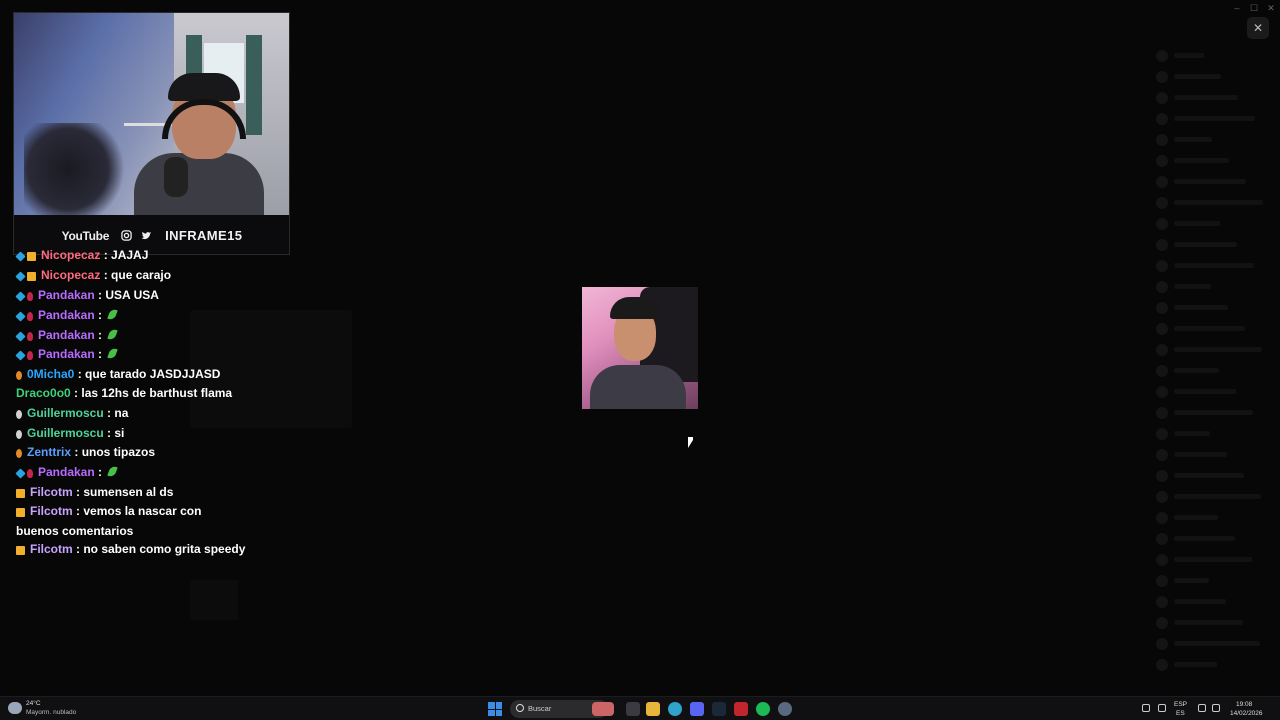 The width and height of the screenshot is (1280, 720). Describe the element at coordinates (603, 709) in the screenshot. I see `search-highlight-icon` at that location.